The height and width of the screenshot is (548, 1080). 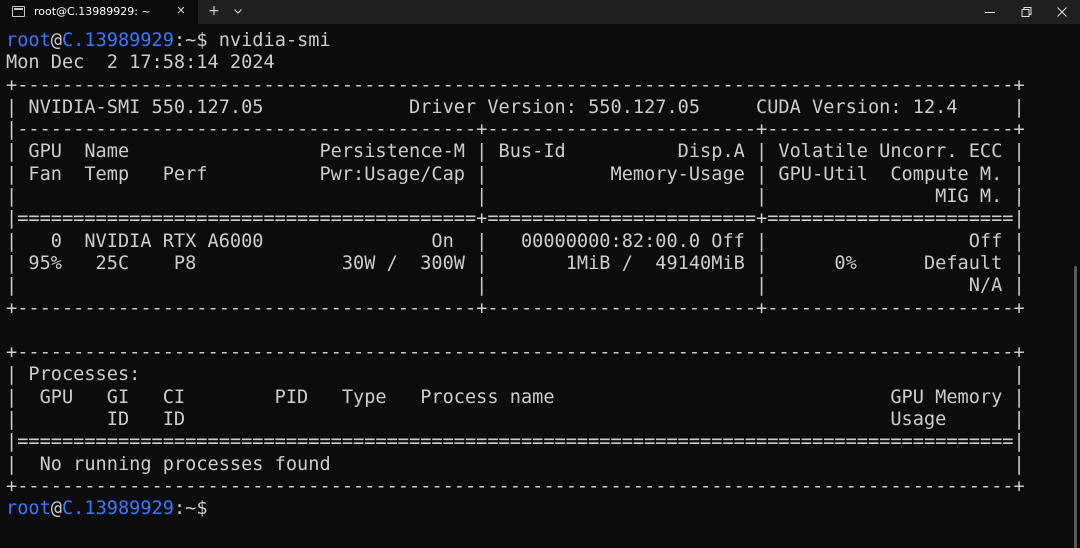 I want to click on output-line: | ID ID Usage |, so click(x=515, y=420).